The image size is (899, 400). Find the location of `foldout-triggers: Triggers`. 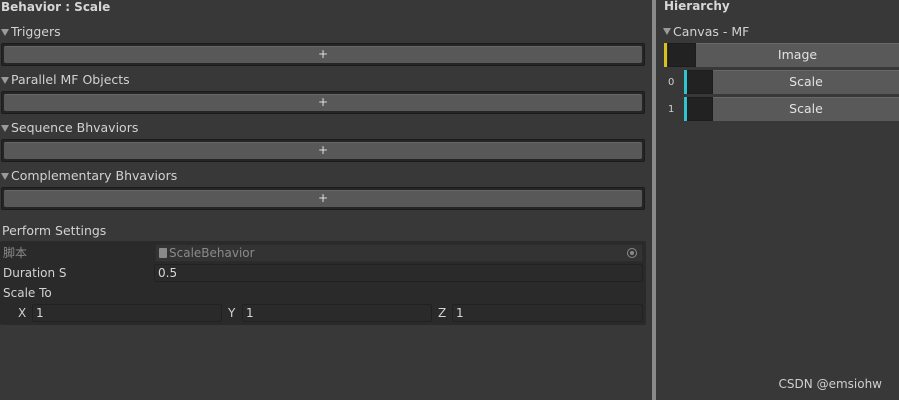

foldout-triggers: Triggers is located at coordinates (30, 32).